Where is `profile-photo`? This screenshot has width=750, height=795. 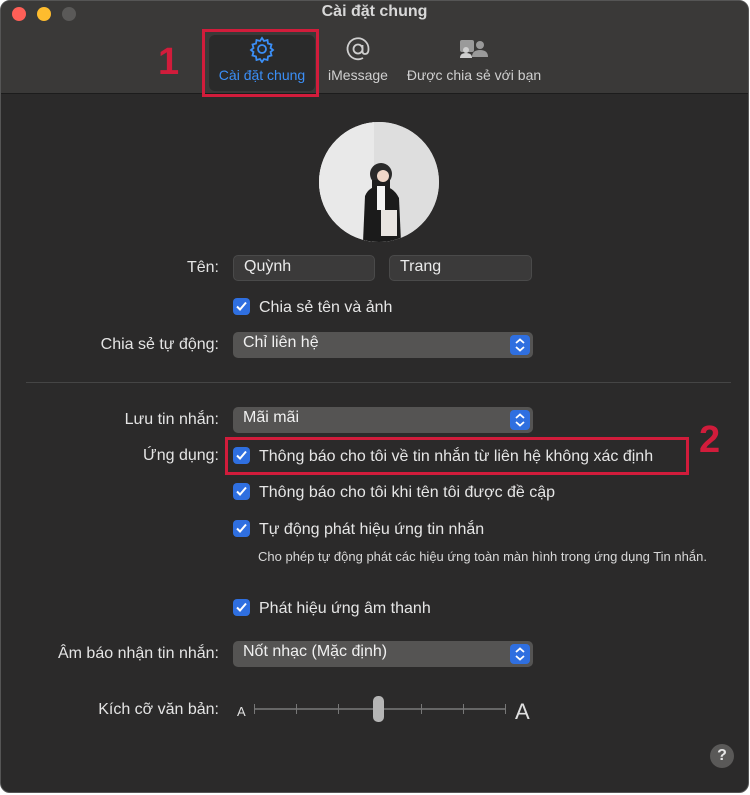
profile-photo is located at coordinates (379, 182).